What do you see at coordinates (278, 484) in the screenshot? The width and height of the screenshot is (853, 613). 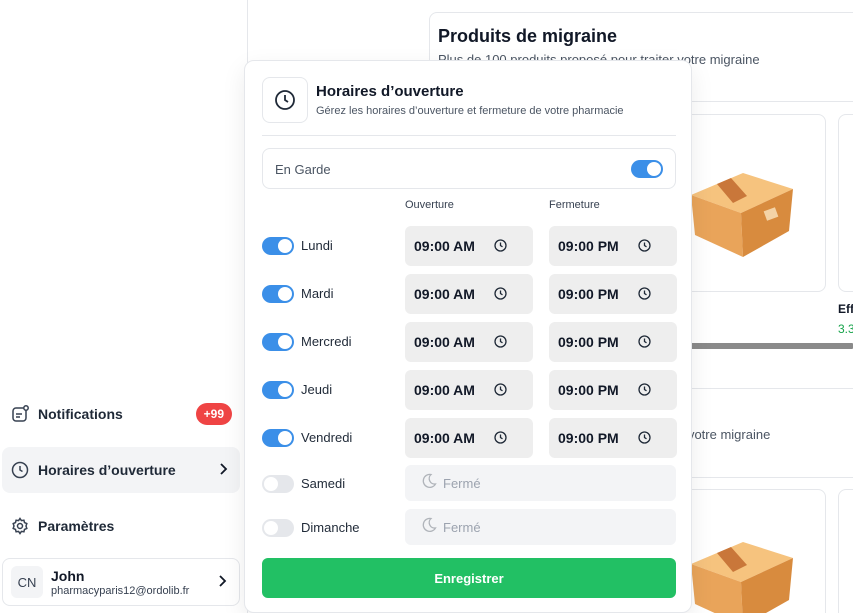 I see `day-toggle-samedi` at bounding box center [278, 484].